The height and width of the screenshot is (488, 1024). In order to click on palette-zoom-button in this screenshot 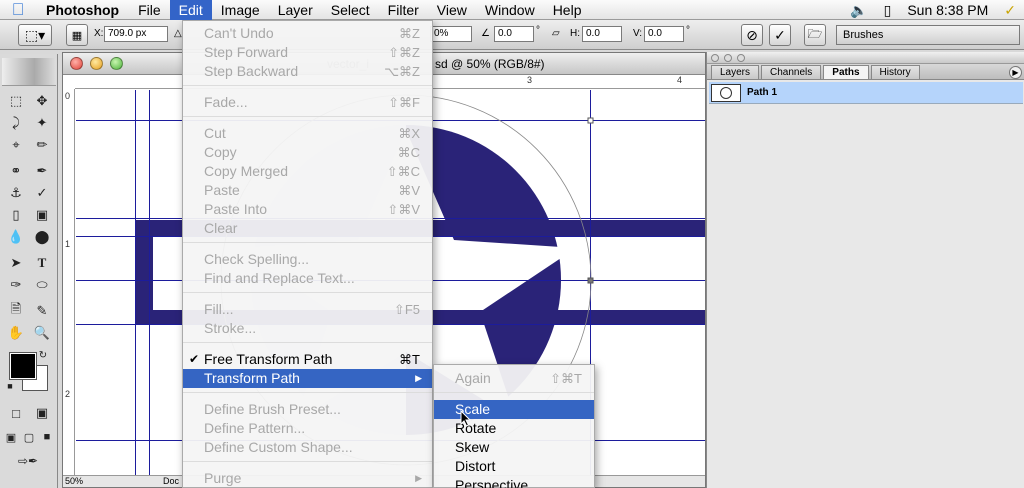, I will do `click(741, 58)`.